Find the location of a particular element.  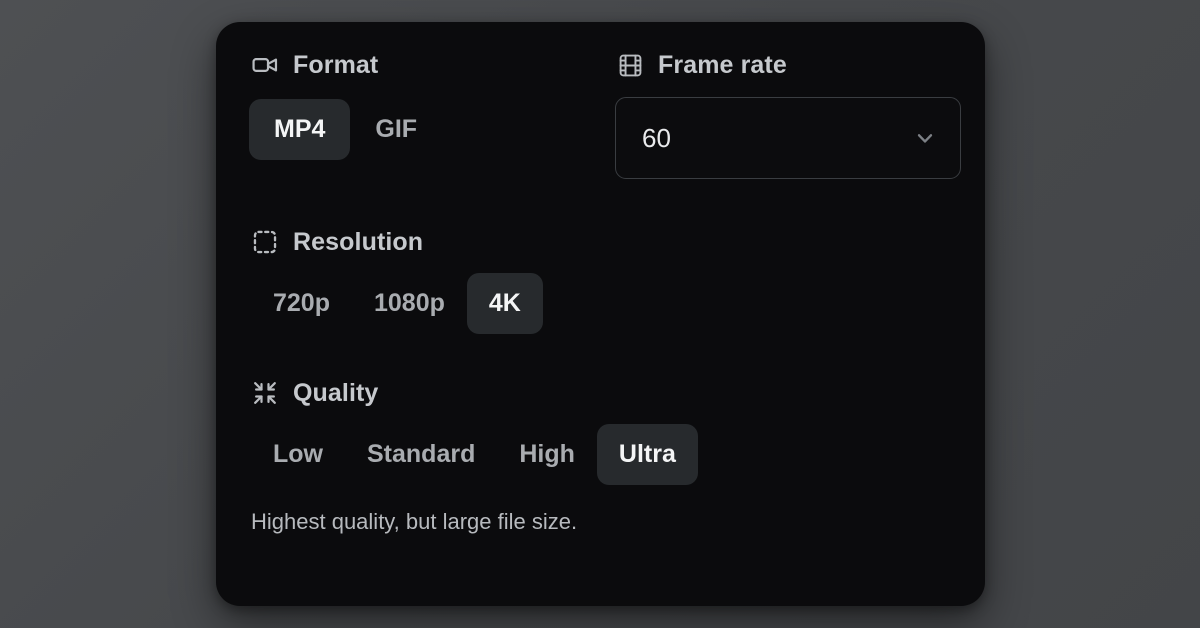

quality-options: Low Standard High Ultra is located at coordinates (601, 454).